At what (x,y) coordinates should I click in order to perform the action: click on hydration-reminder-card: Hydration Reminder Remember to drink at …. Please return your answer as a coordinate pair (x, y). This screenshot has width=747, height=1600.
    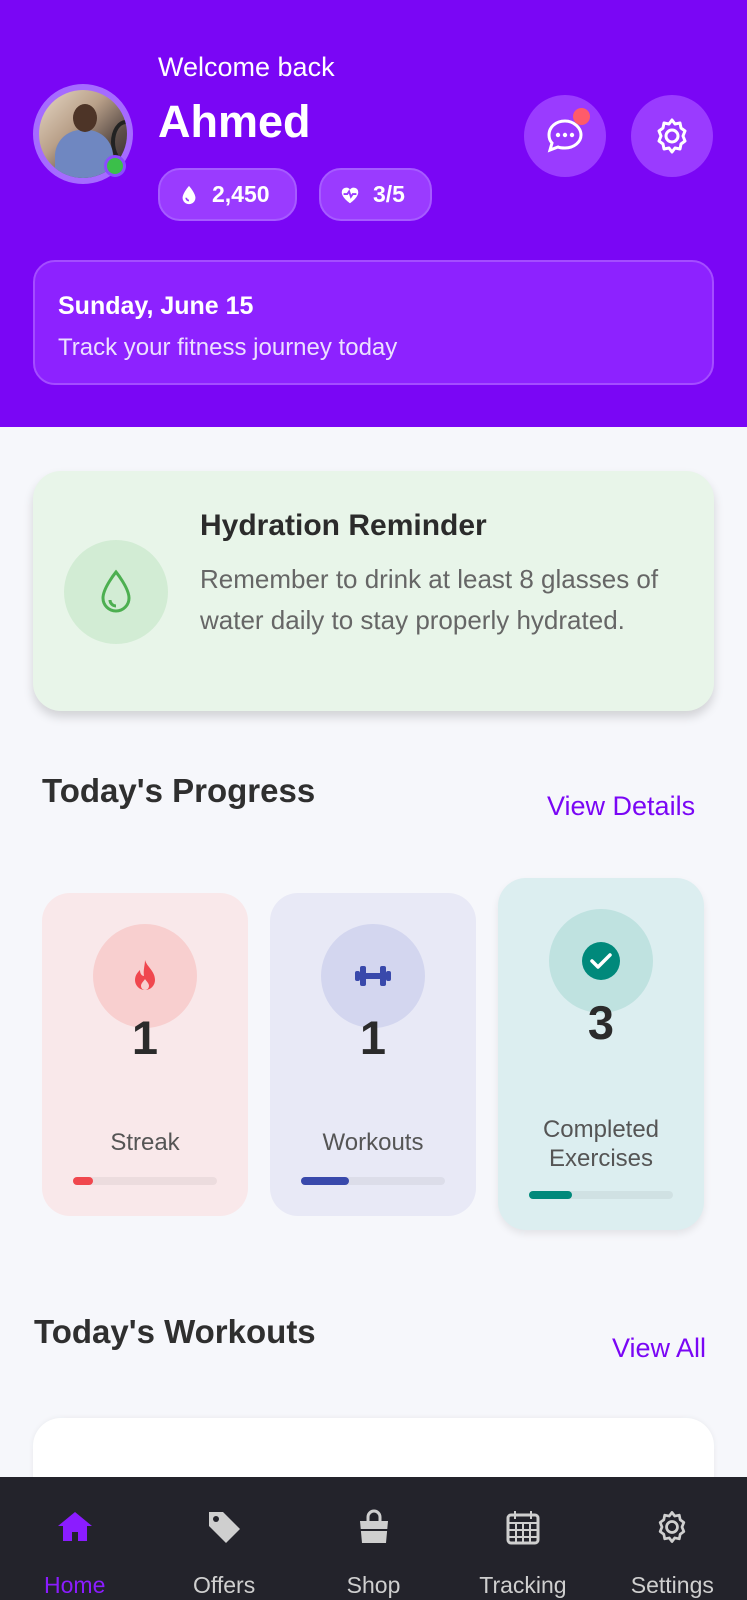
    Looking at the image, I should click on (373, 591).